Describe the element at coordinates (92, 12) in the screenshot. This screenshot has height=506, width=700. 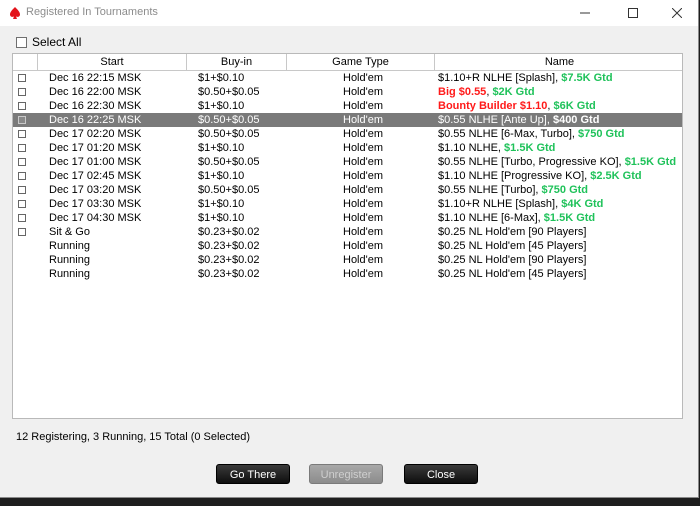
I see `window-title: Registered In Tournaments` at that location.